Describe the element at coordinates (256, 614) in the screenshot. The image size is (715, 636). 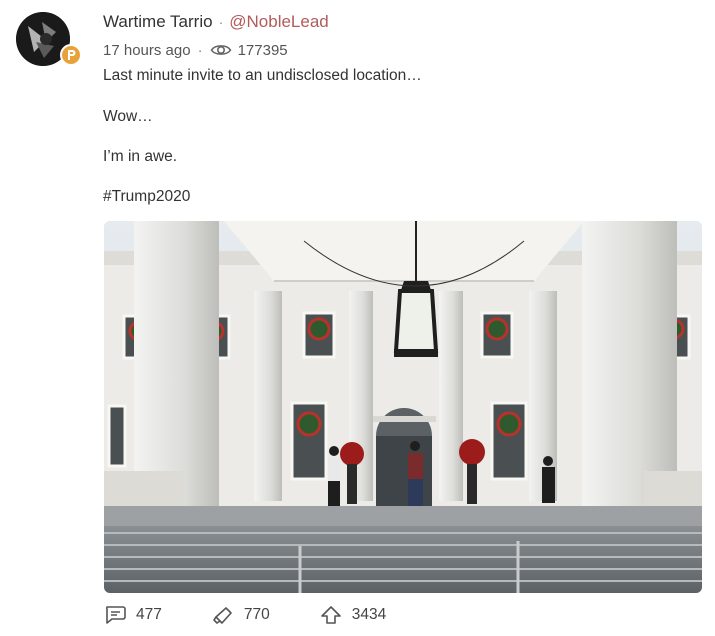
I see `echo-count: 770` at that location.